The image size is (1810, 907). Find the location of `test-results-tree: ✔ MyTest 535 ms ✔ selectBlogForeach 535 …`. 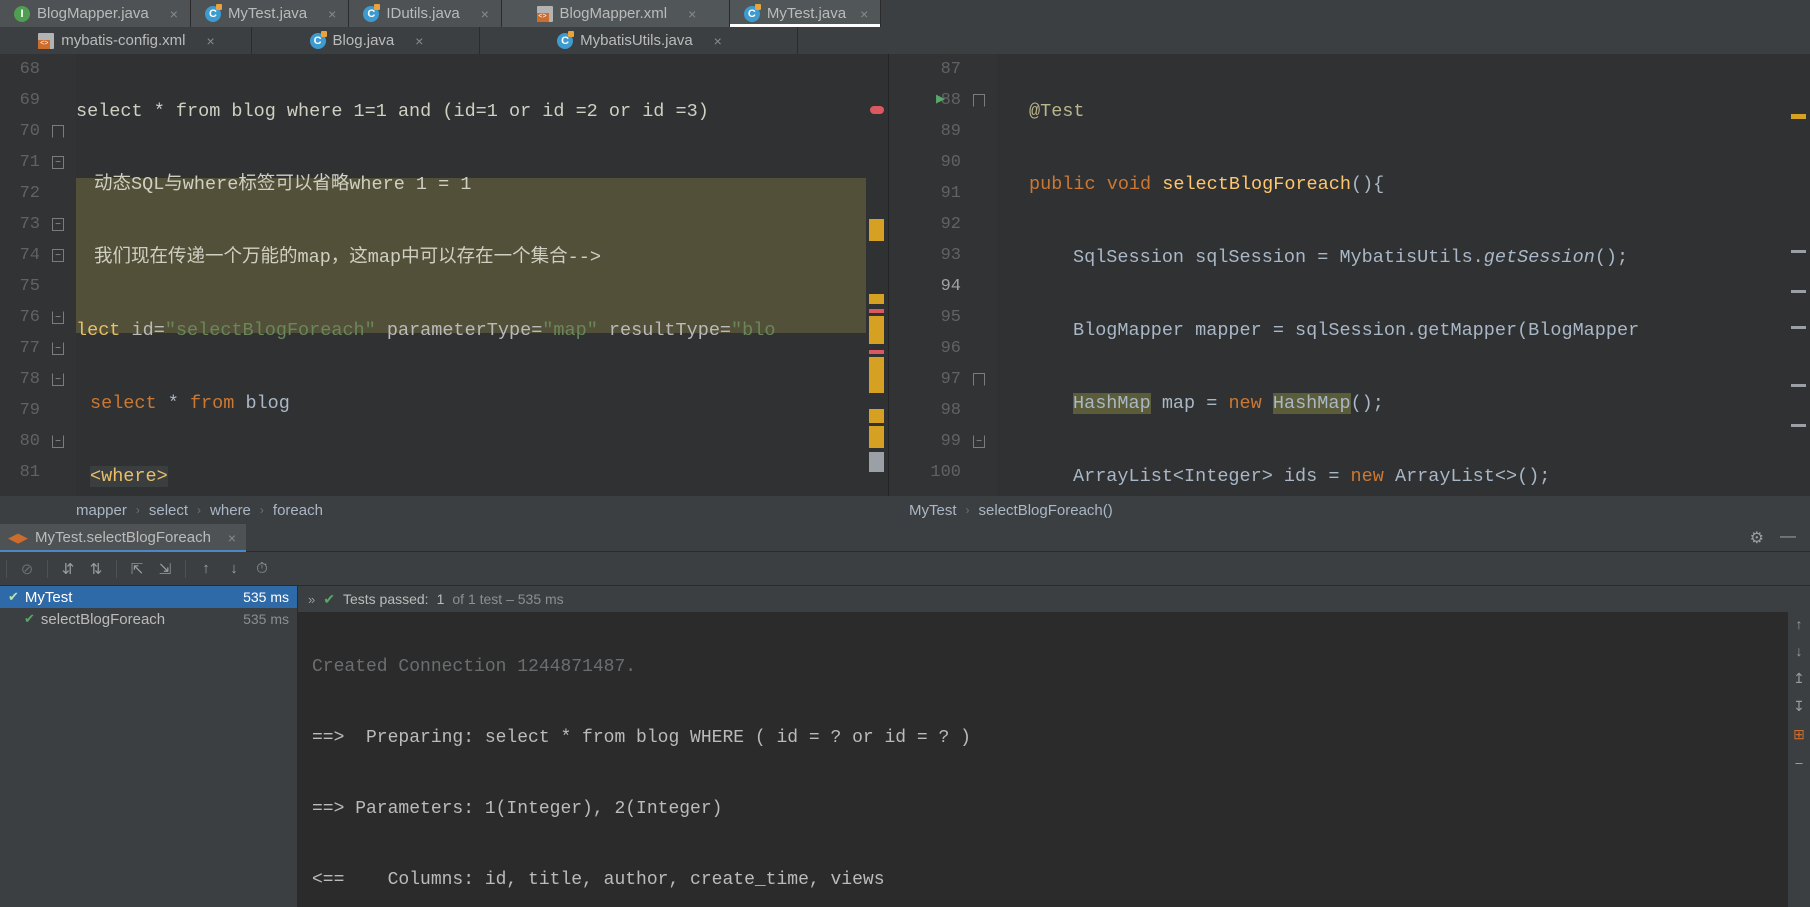

test-results-tree: ✔ MyTest 535 ms ✔ selectBlogForeach 535 … is located at coordinates (148, 746).